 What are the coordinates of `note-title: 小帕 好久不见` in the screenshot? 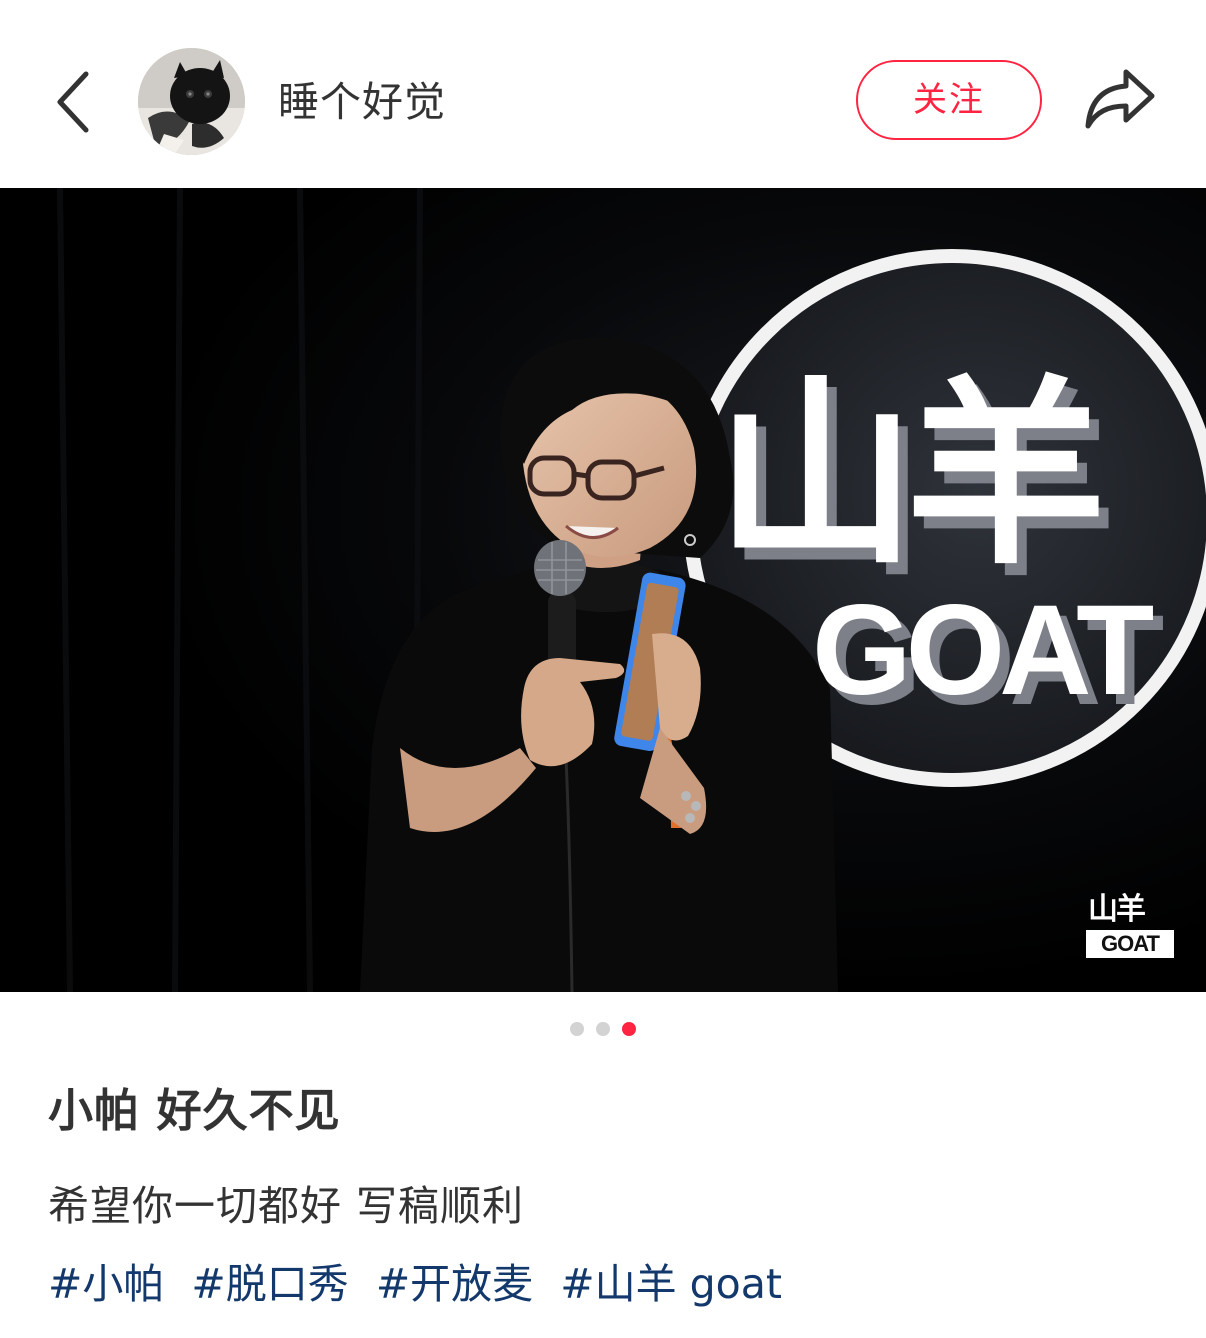 It's located at (194, 1110).